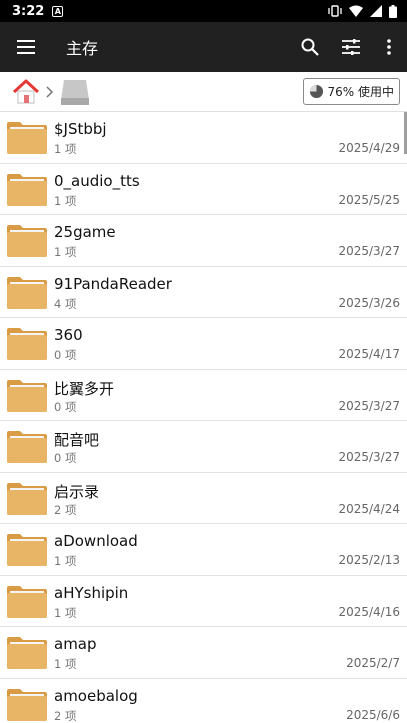 This screenshot has height=723, width=407. What do you see at coordinates (28, 11) in the screenshot?
I see `status-time: 3:22` at bounding box center [28, 11].